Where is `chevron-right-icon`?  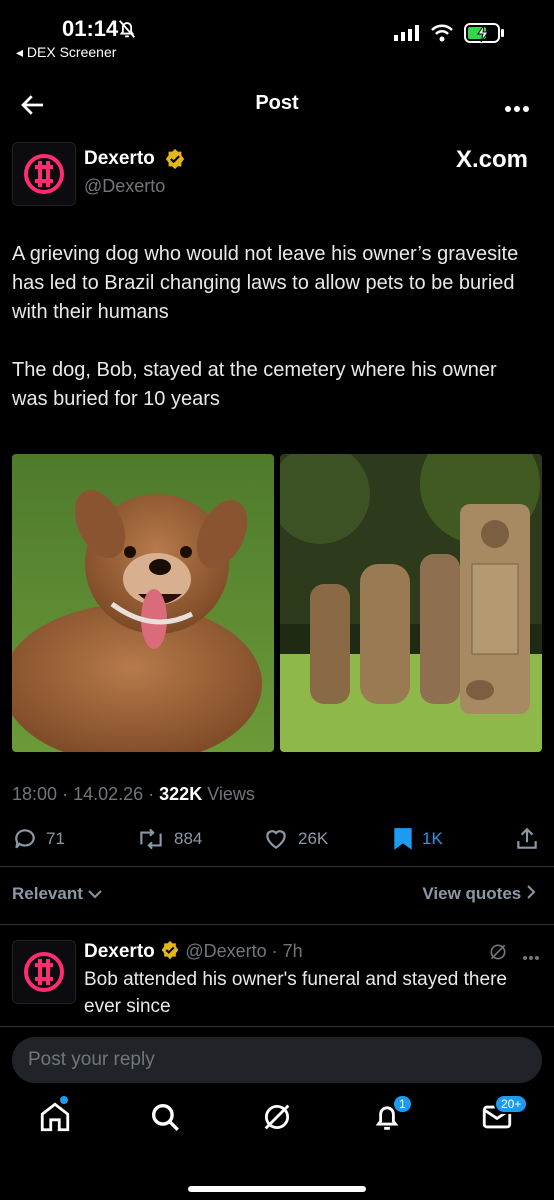
chevron-right-icon is located at coordinates (531, 892).